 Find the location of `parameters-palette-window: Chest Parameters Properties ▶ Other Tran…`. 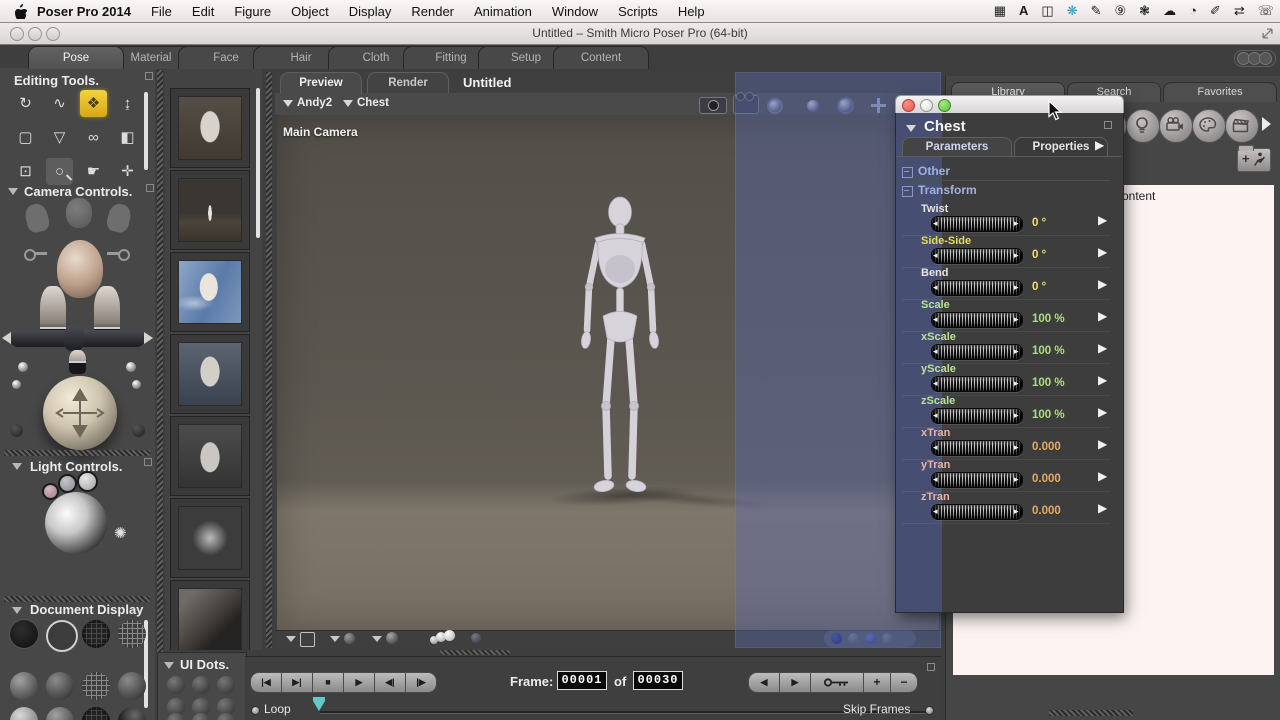

parameters-palette-window: Chest Parameters Properties ▶ Other Tran… is located at coordinates (1009, 354).